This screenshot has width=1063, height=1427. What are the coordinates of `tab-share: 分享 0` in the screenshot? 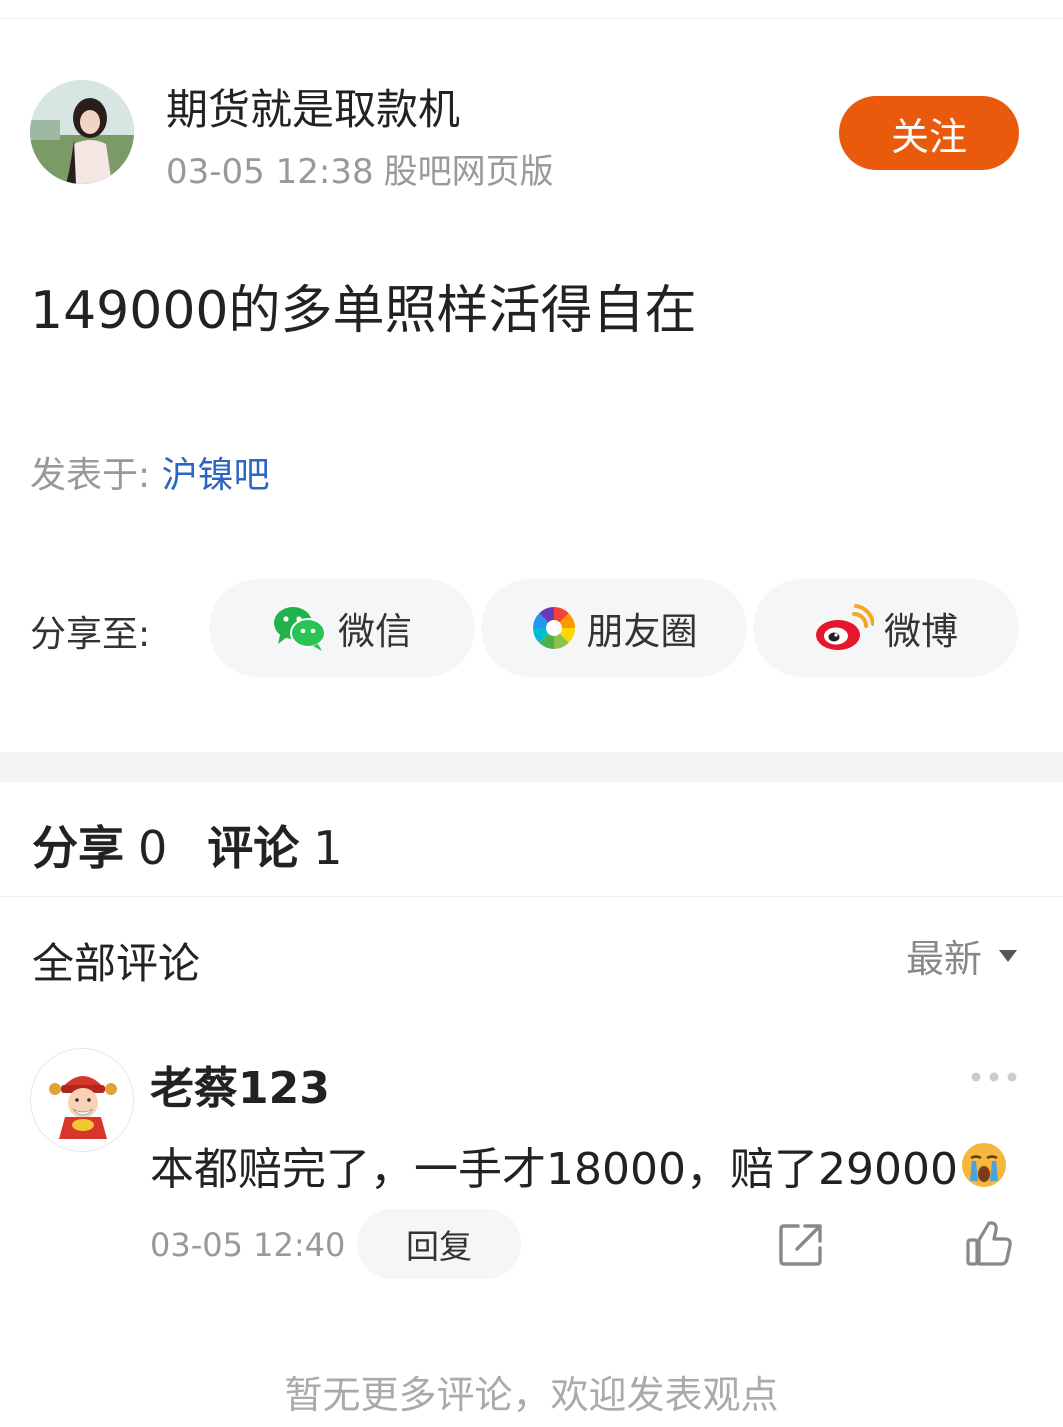 It's located at (99, 845).